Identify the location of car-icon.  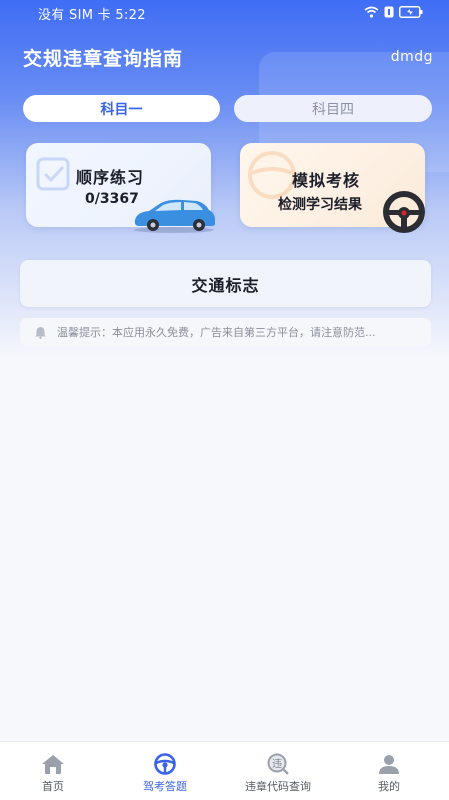
(174, 216).